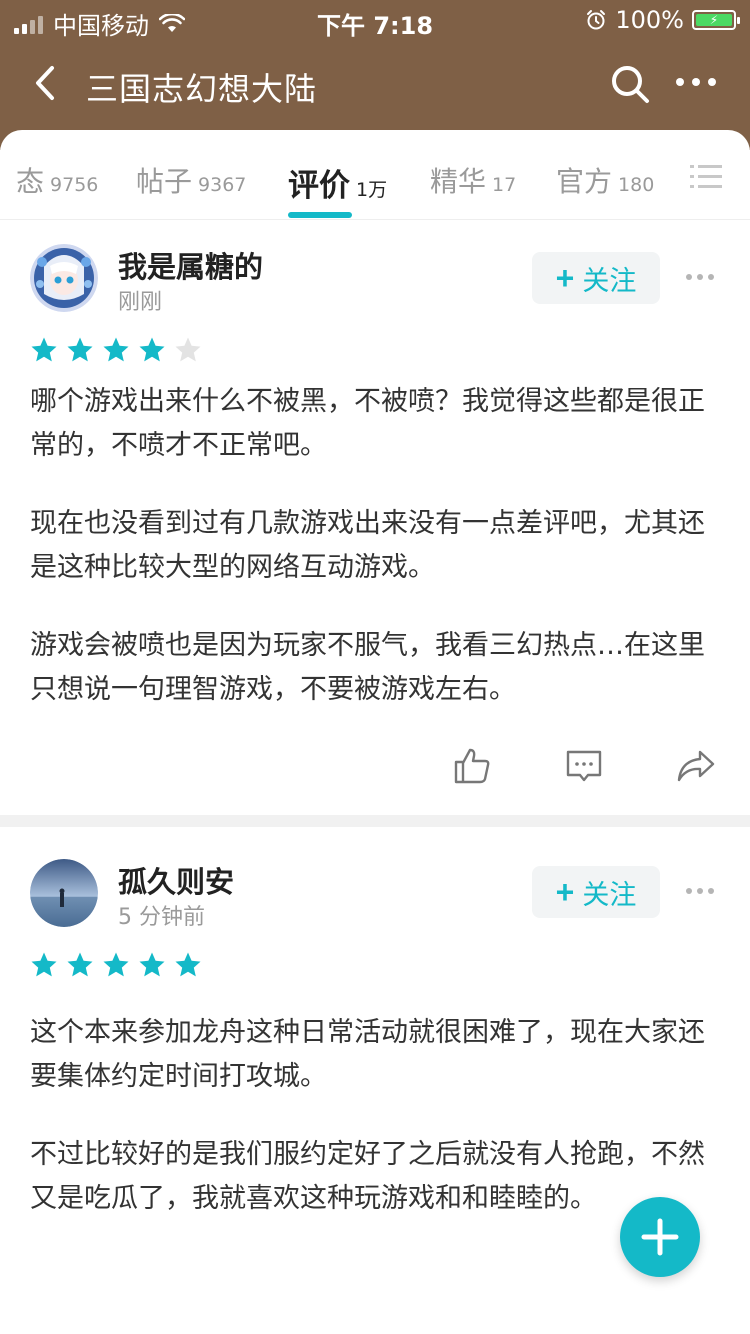 The height and width of the screenshot is (1334, 750). I want to click on back-chevron-icon, so click(46, 83).